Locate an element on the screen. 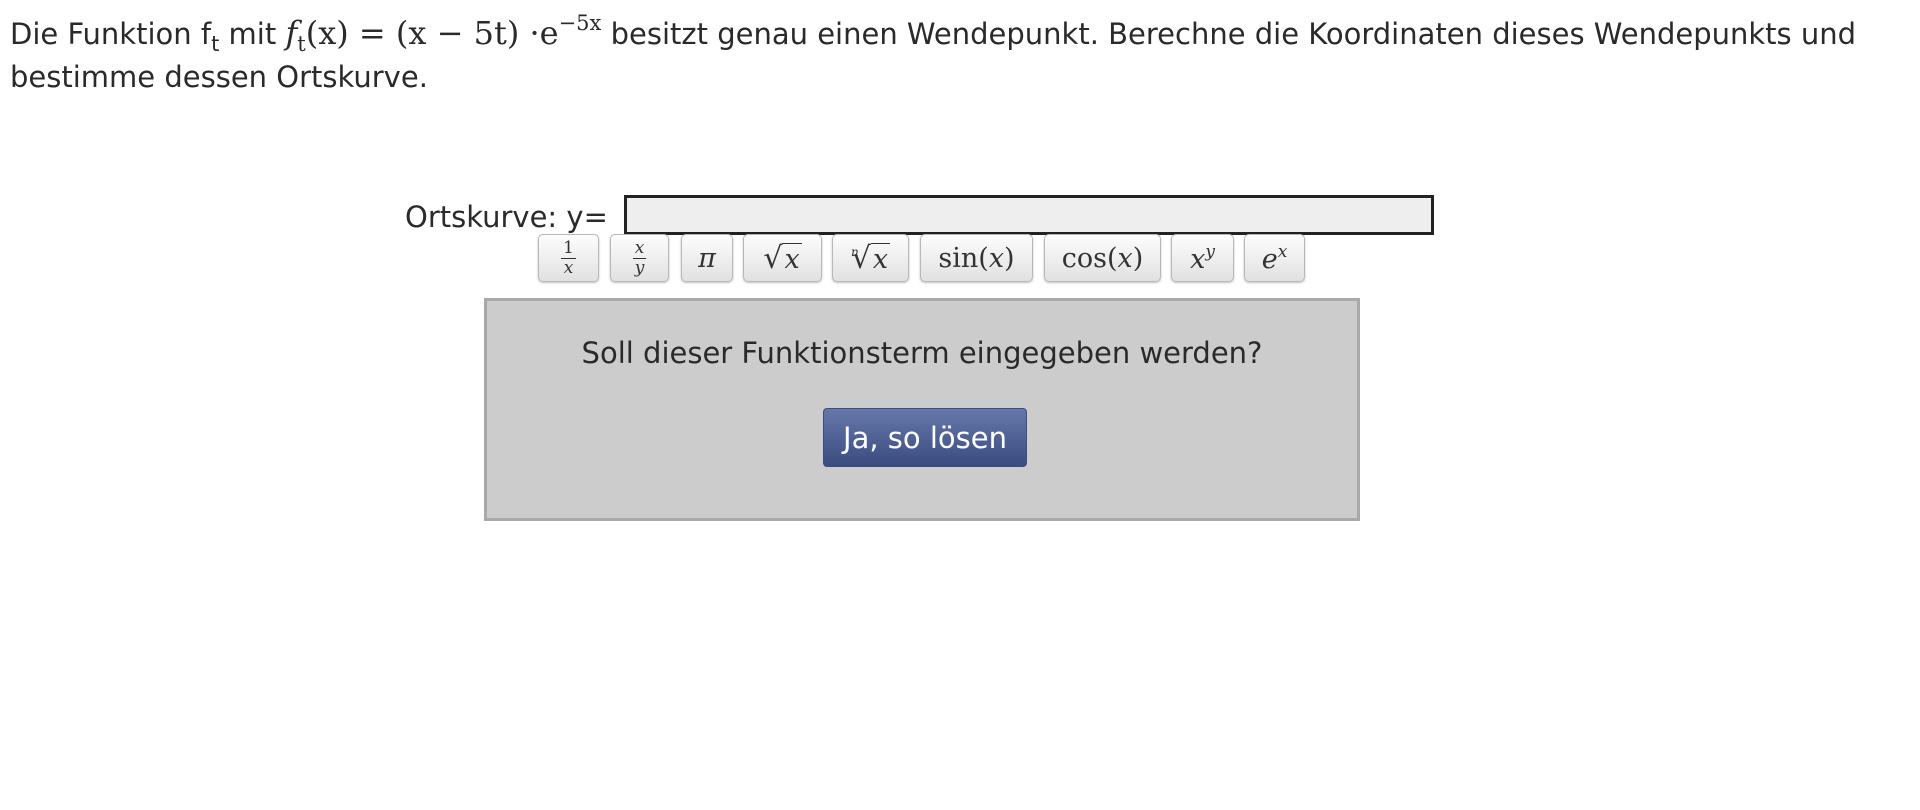 The image size is (1920, 810). formula-subscript: t is located at coordinates (301, 44).